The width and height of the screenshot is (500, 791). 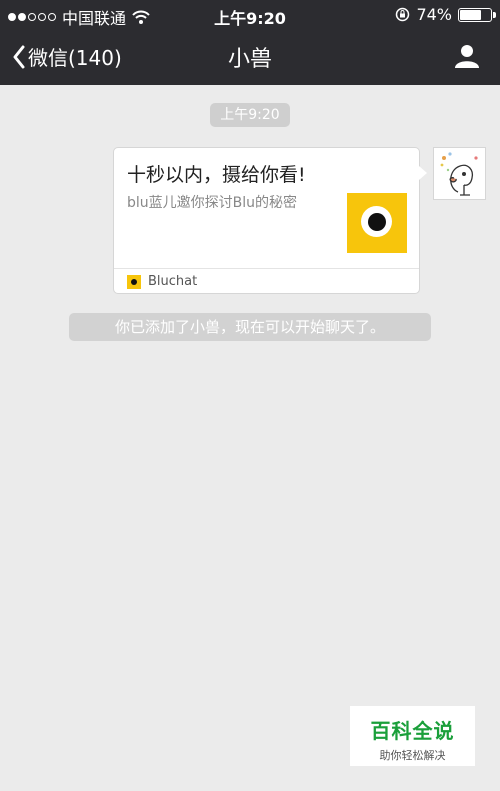 I want to click on avatar, so click(x=459, y=173).